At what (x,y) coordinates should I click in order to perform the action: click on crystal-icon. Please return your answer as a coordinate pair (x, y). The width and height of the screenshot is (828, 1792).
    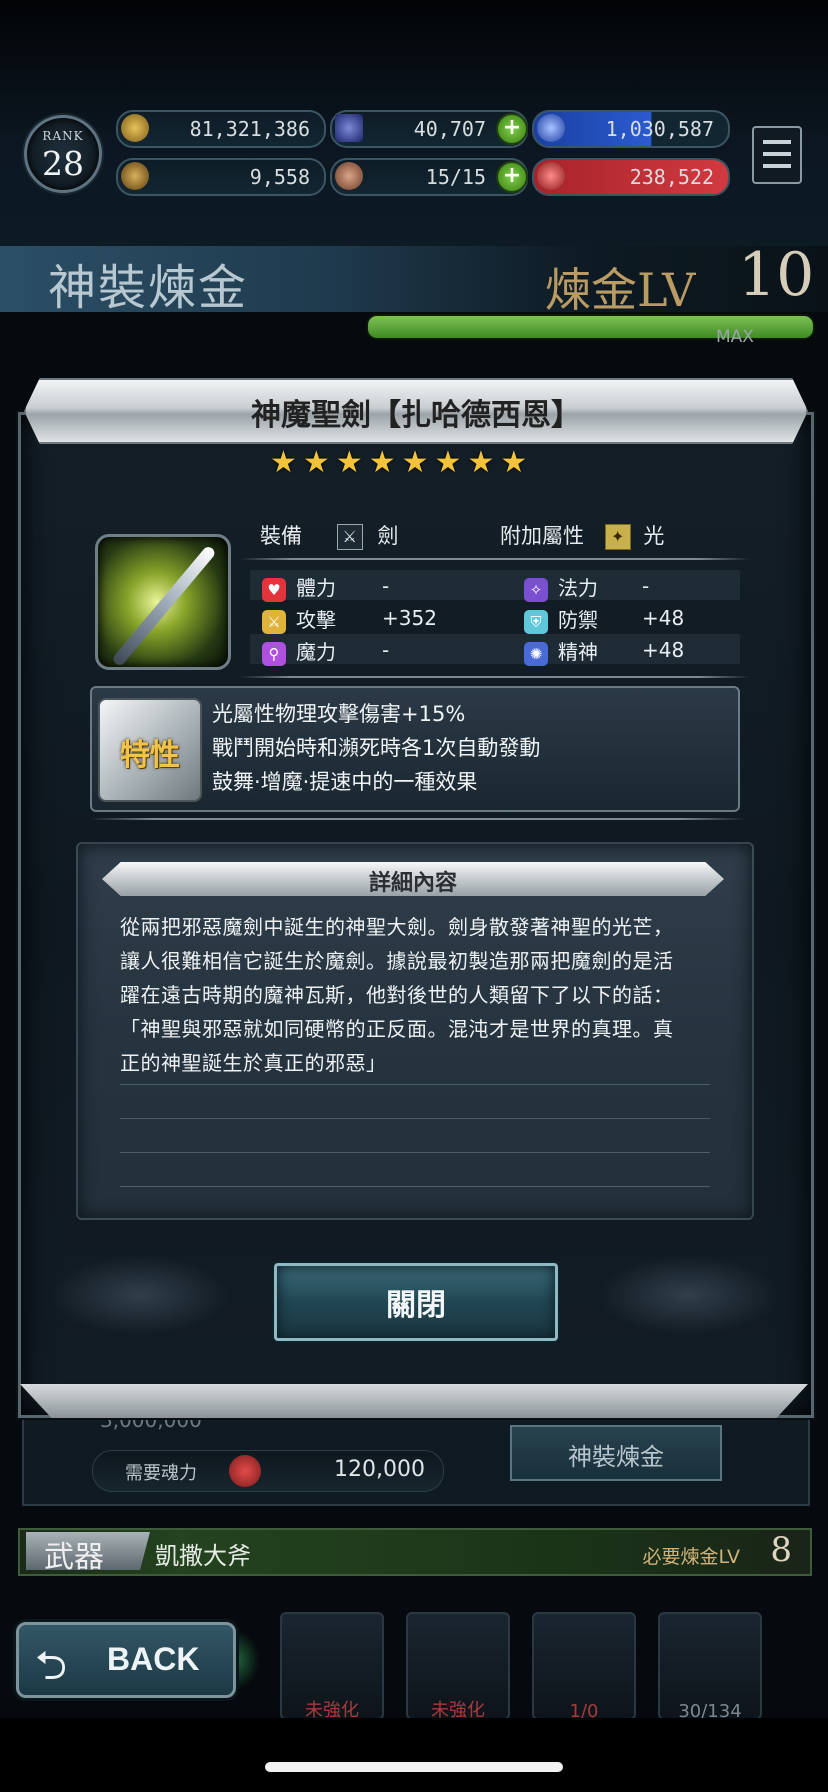
    Looking at the image, I should click on (349, 128).